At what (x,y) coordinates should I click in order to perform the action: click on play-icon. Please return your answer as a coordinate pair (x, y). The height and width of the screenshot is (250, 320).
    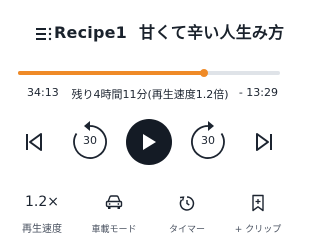
    Looking at the image, I should click on (149, 142).